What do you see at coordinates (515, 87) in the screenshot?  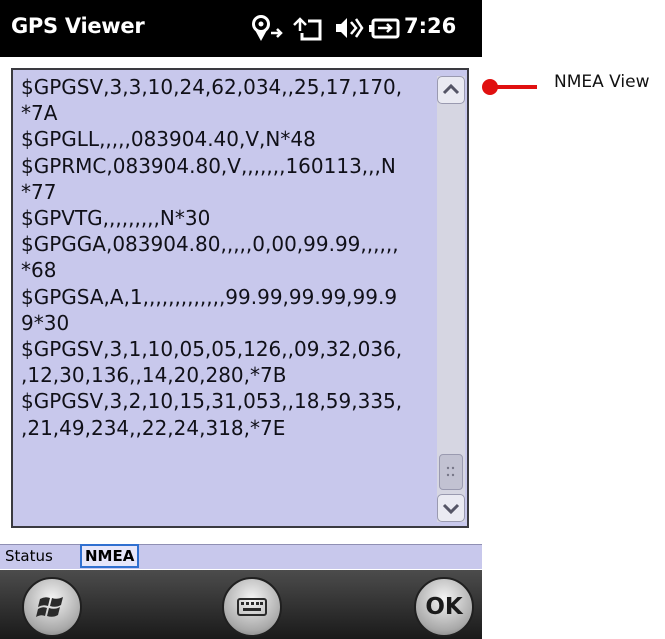 I see `callout-line` at bounding box center [515, 87].